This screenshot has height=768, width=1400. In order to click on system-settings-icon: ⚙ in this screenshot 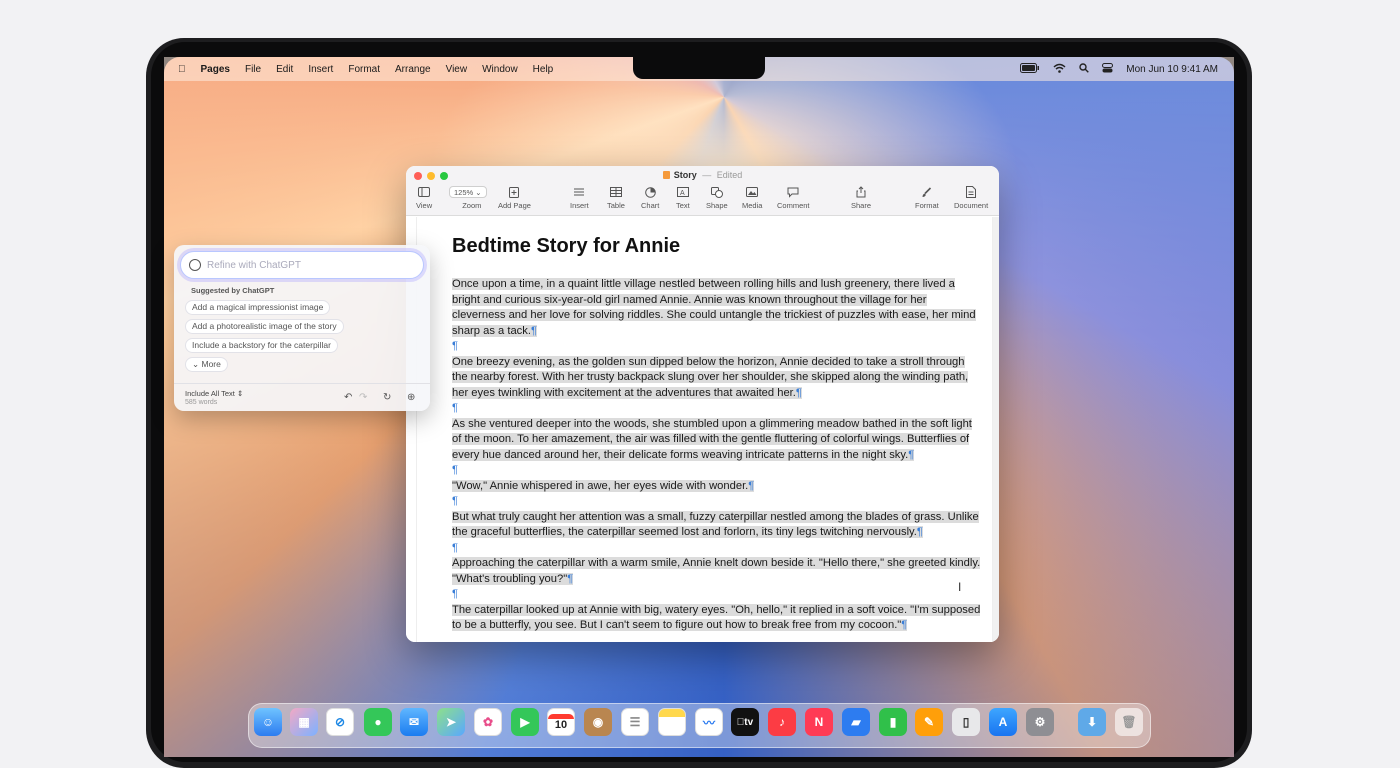, I will do `click(1040, 722)`.